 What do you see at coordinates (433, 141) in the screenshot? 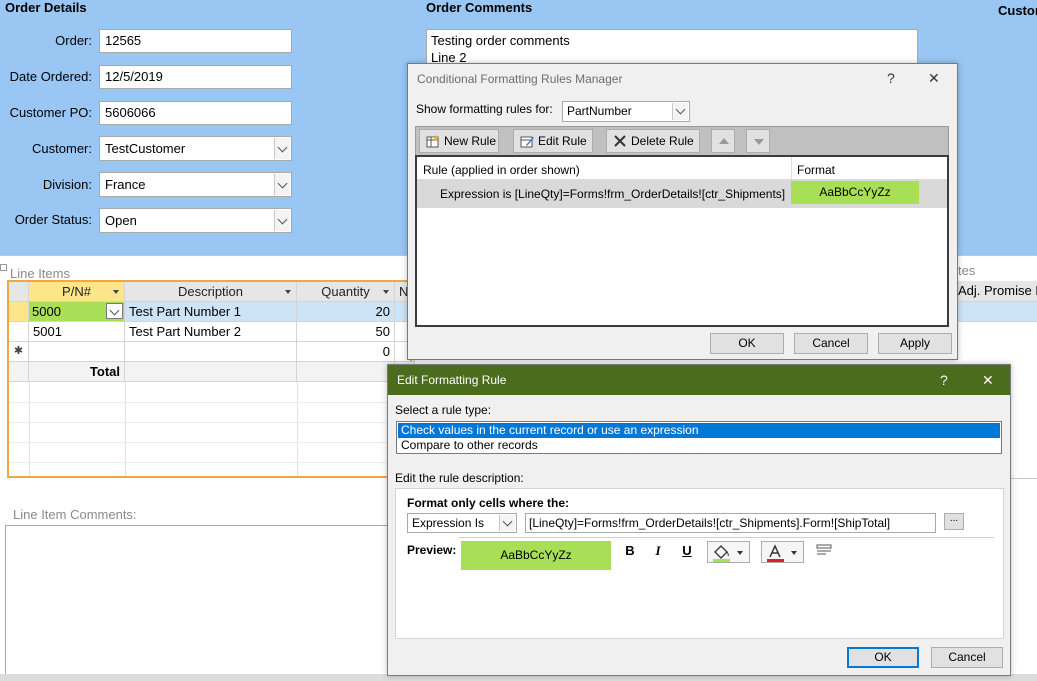
I see `new-rule-icon` at bounding box center [433, 141].